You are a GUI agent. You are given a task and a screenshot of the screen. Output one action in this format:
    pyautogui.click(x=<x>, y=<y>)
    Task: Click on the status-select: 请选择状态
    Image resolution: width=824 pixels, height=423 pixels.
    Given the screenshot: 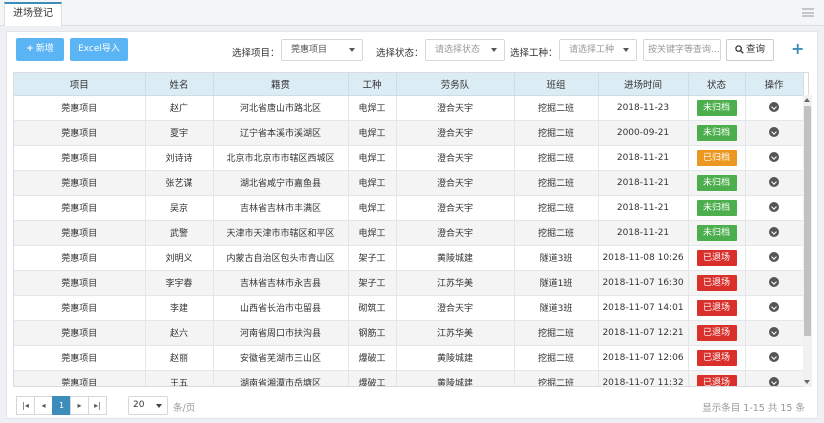 What is the action you would take?
    pyautogui.click(x=465, y=50)
    